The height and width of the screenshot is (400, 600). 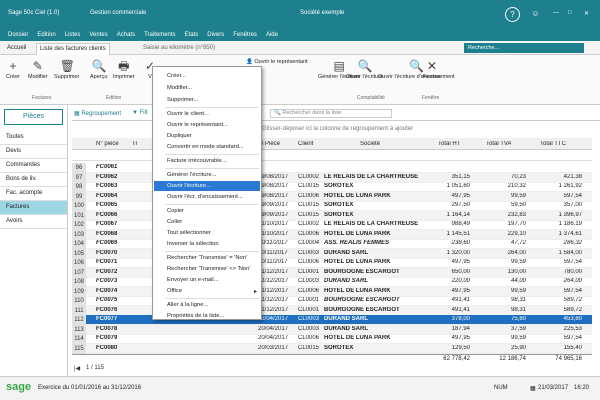 What do you see at coordinates (432, 70) in the screenshot?
I see `close-window-button: ✕ Fermer` at bounding box center [432, 70].